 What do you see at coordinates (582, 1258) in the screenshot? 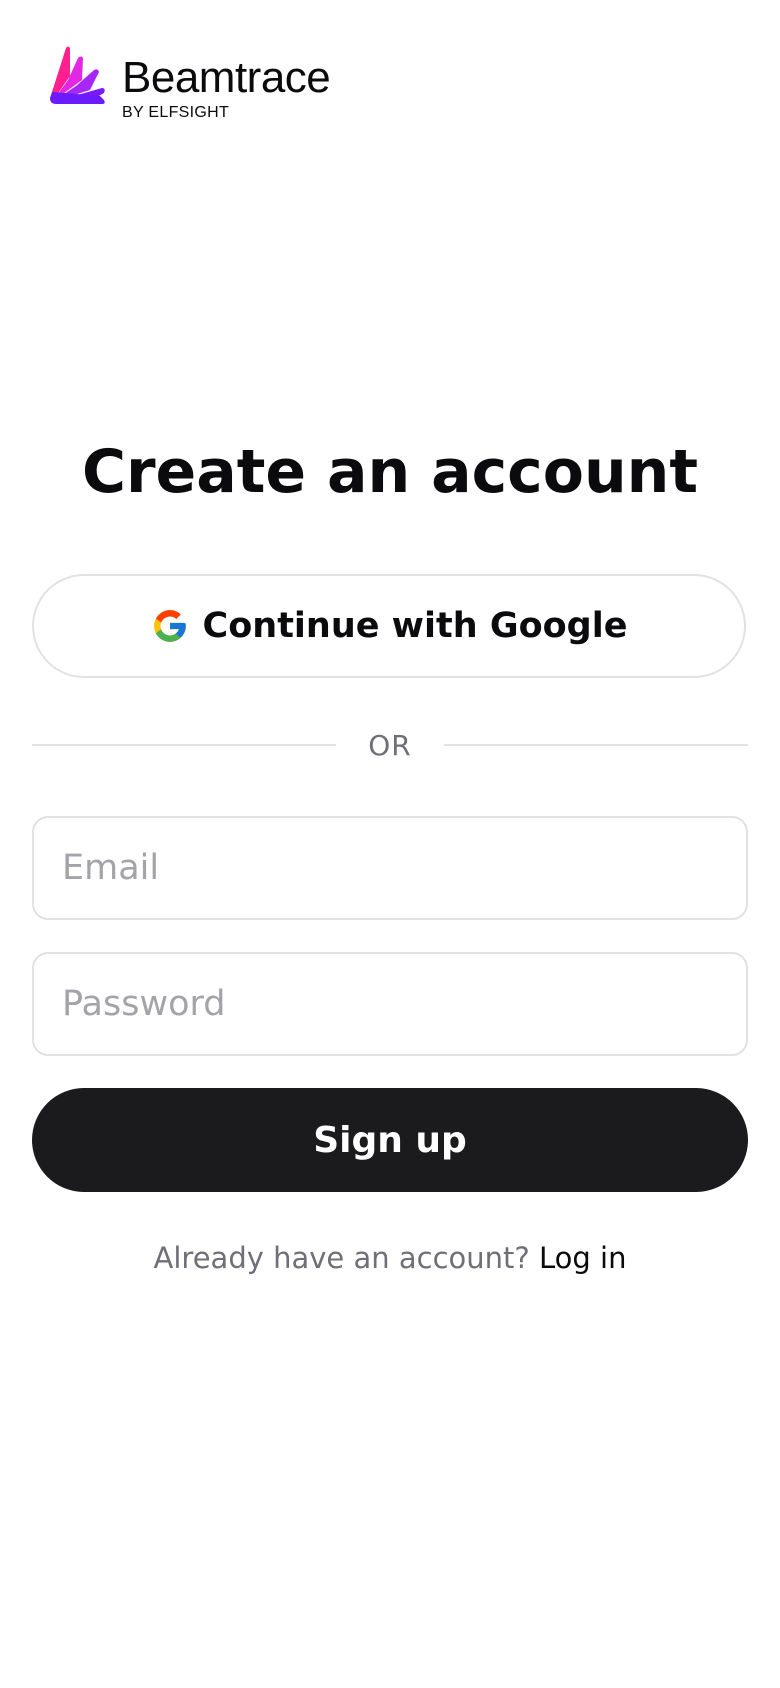
I see `log-in-link: Log in` at bounding box center [582, 1258].